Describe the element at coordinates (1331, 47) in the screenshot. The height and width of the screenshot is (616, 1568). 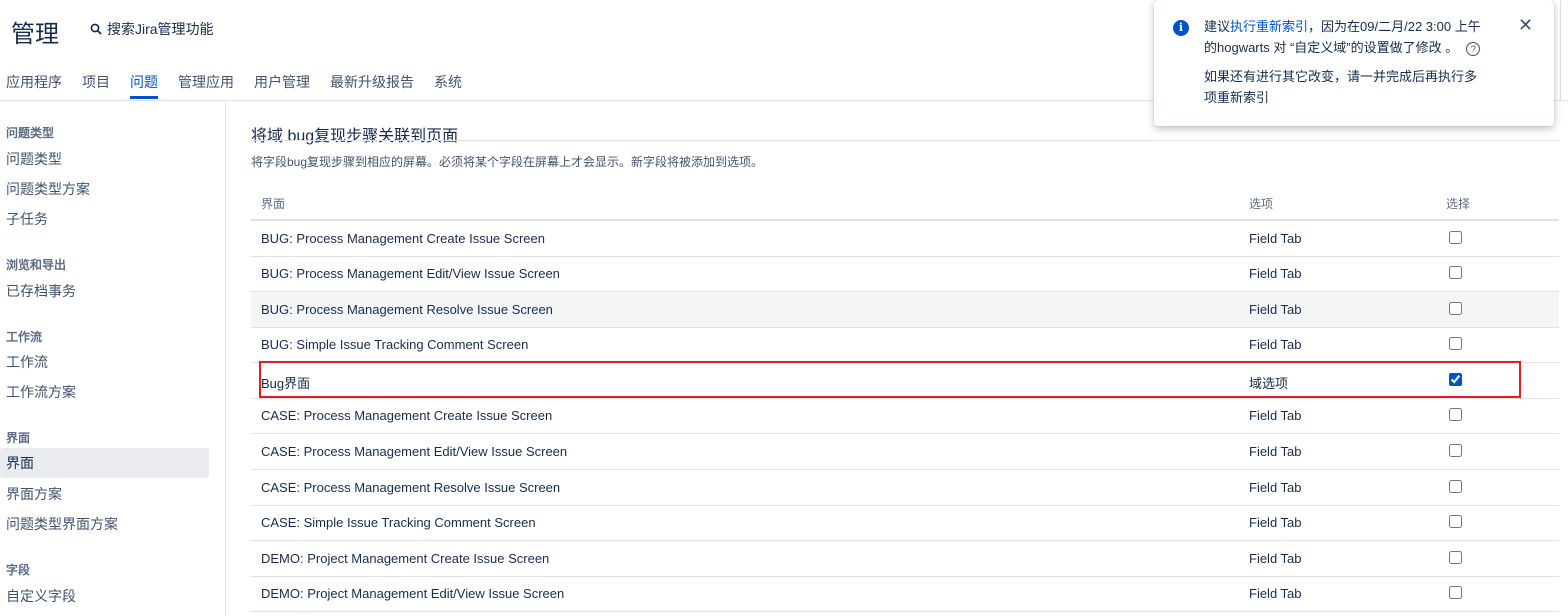
I see `notification-text: 的hogwarts 对 “自定义域”的设置做了修改 。` at that location.